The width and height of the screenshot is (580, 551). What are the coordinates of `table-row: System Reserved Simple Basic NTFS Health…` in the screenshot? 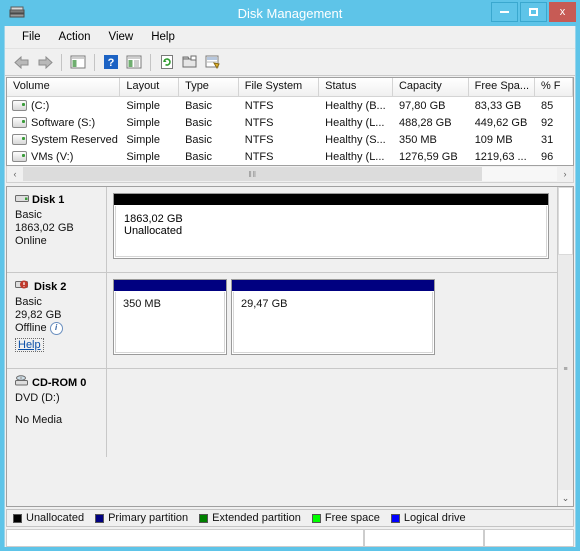 It's located at (290, 139).